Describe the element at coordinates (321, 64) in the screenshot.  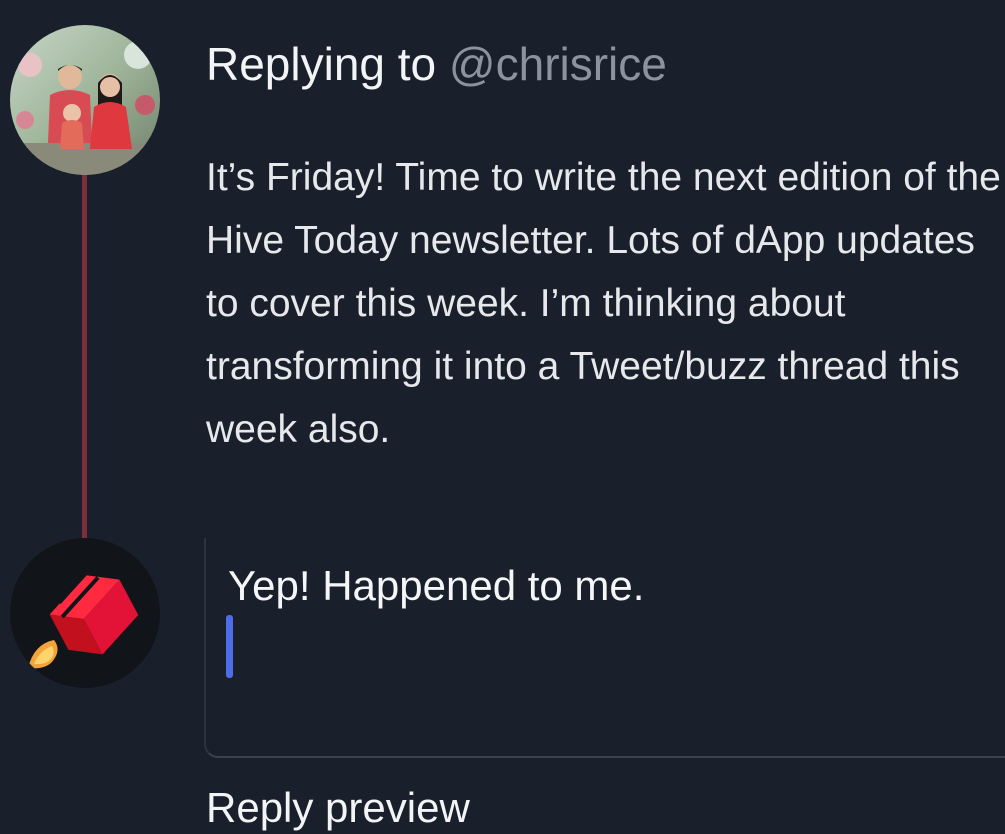
I see `replying-to-label: Replying to` at that location.